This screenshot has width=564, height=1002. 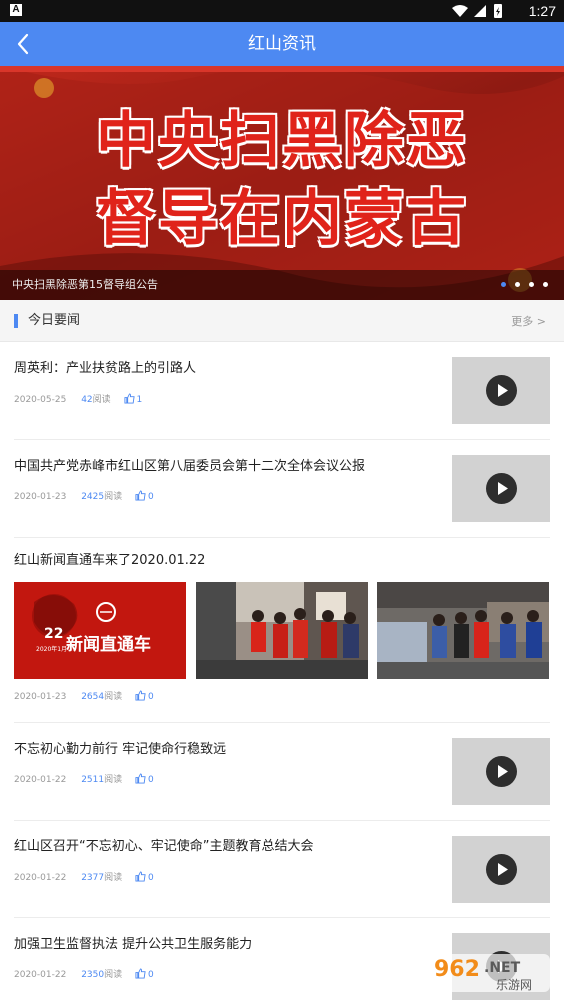 What do you see at coordinates (514, 985) in the screenshot?
I see `svg-text: 乐游网` at bounding box center [514, 985].